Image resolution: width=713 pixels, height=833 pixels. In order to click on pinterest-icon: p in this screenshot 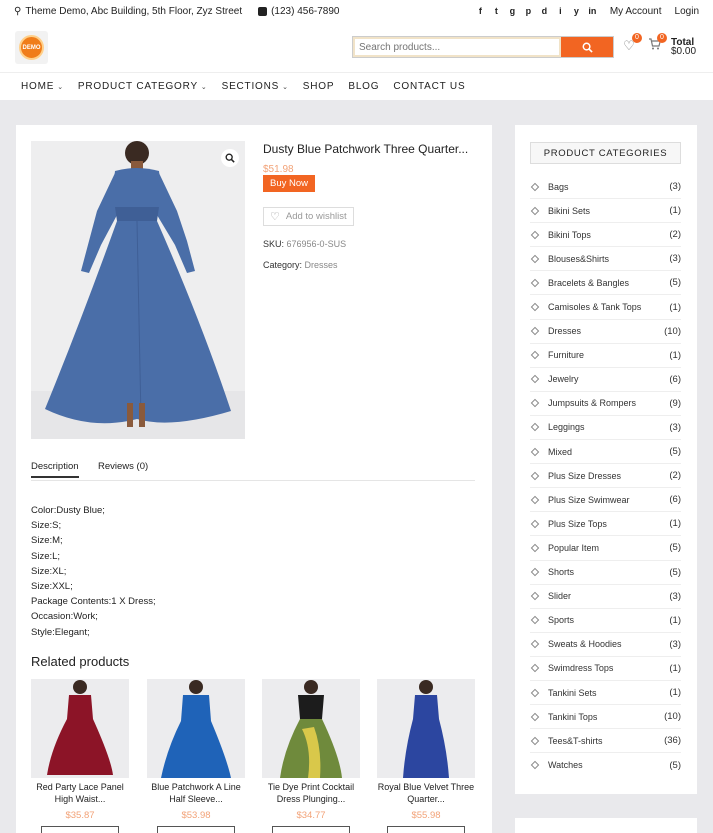, I will do `click(528, 11)`.